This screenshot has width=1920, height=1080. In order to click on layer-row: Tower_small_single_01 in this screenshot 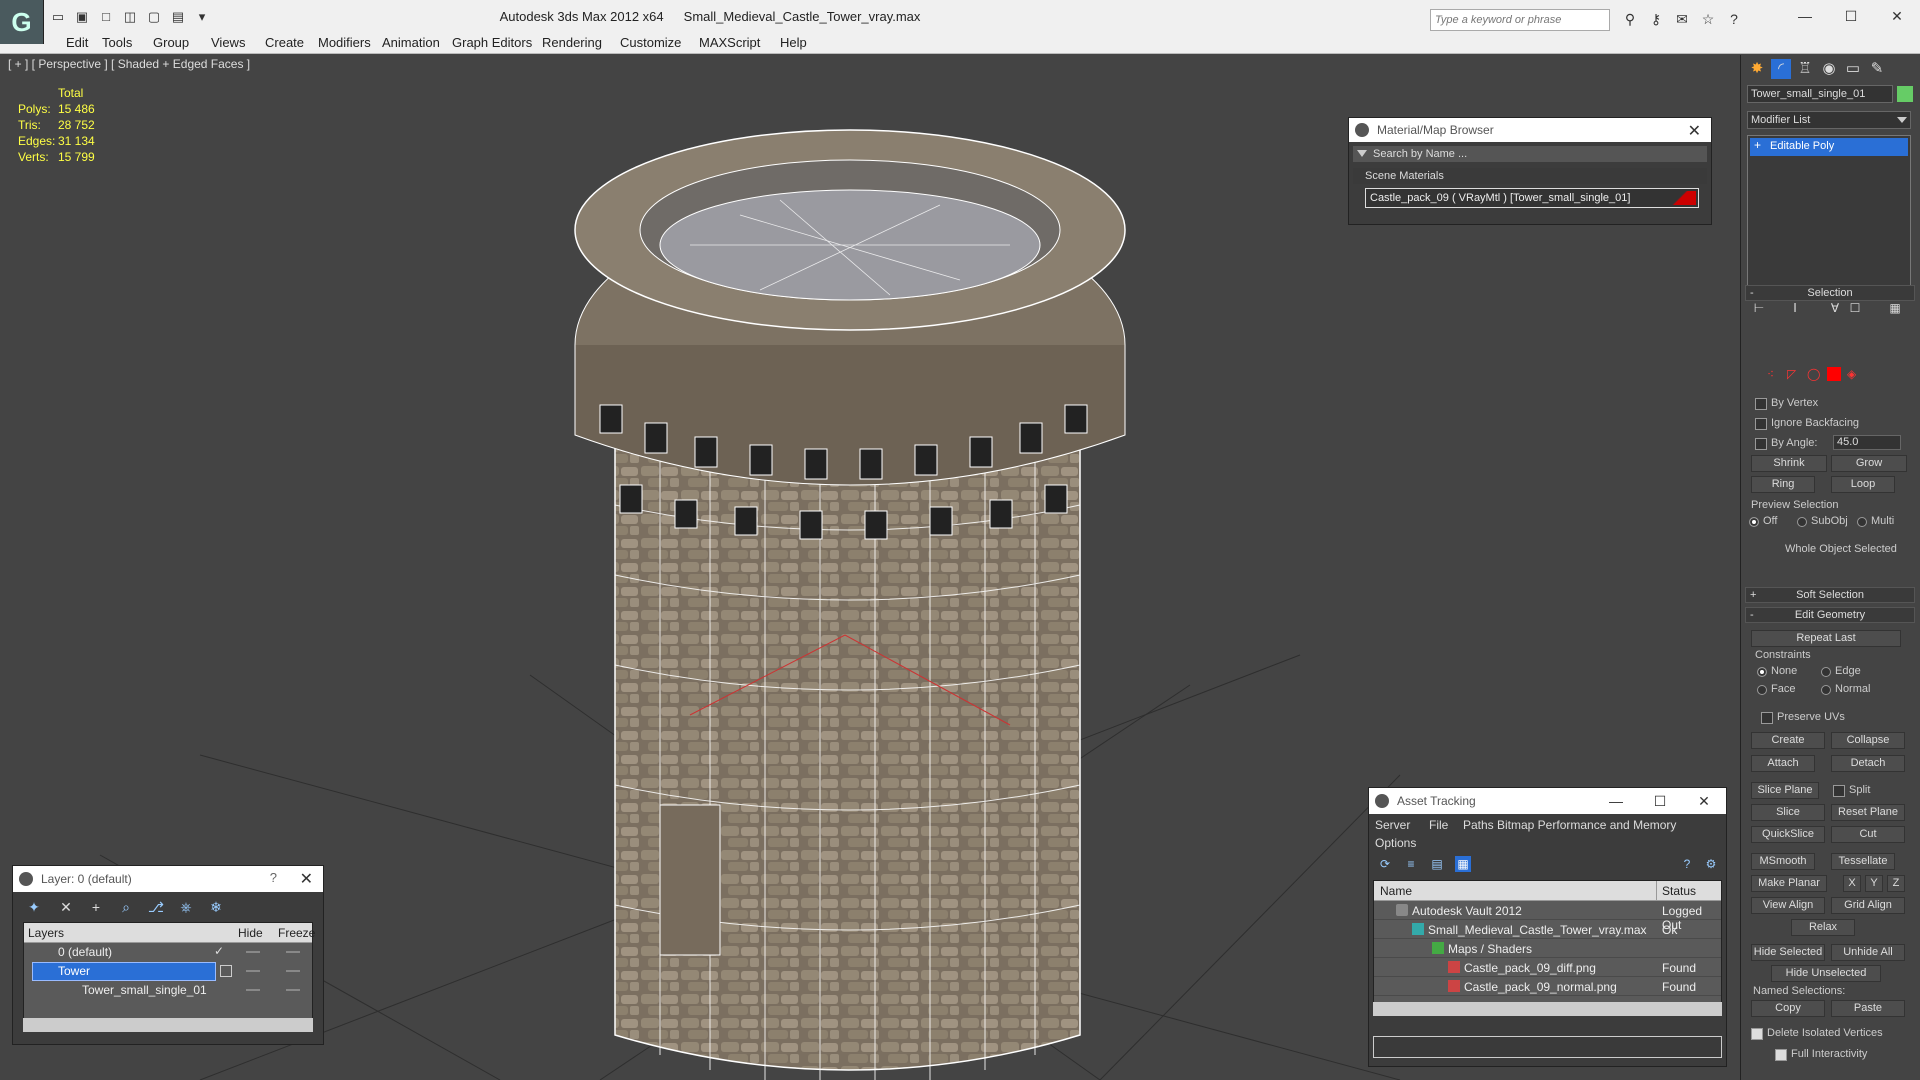, I will do `click(168, 990)`.